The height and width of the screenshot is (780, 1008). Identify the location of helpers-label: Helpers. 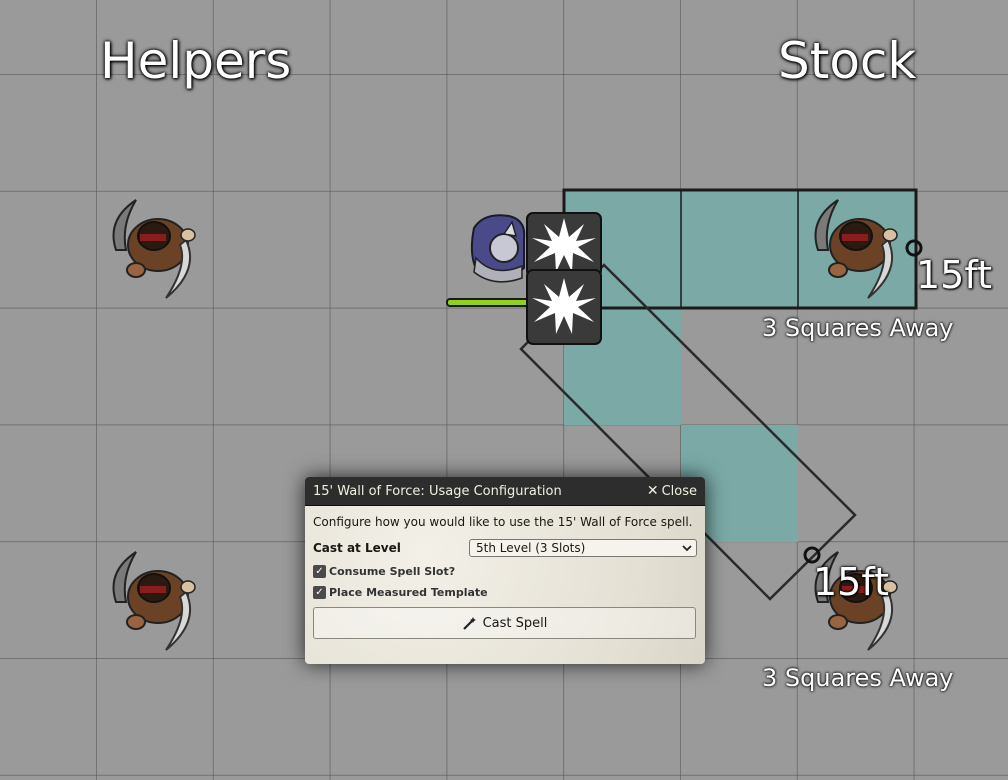
(196, 61).